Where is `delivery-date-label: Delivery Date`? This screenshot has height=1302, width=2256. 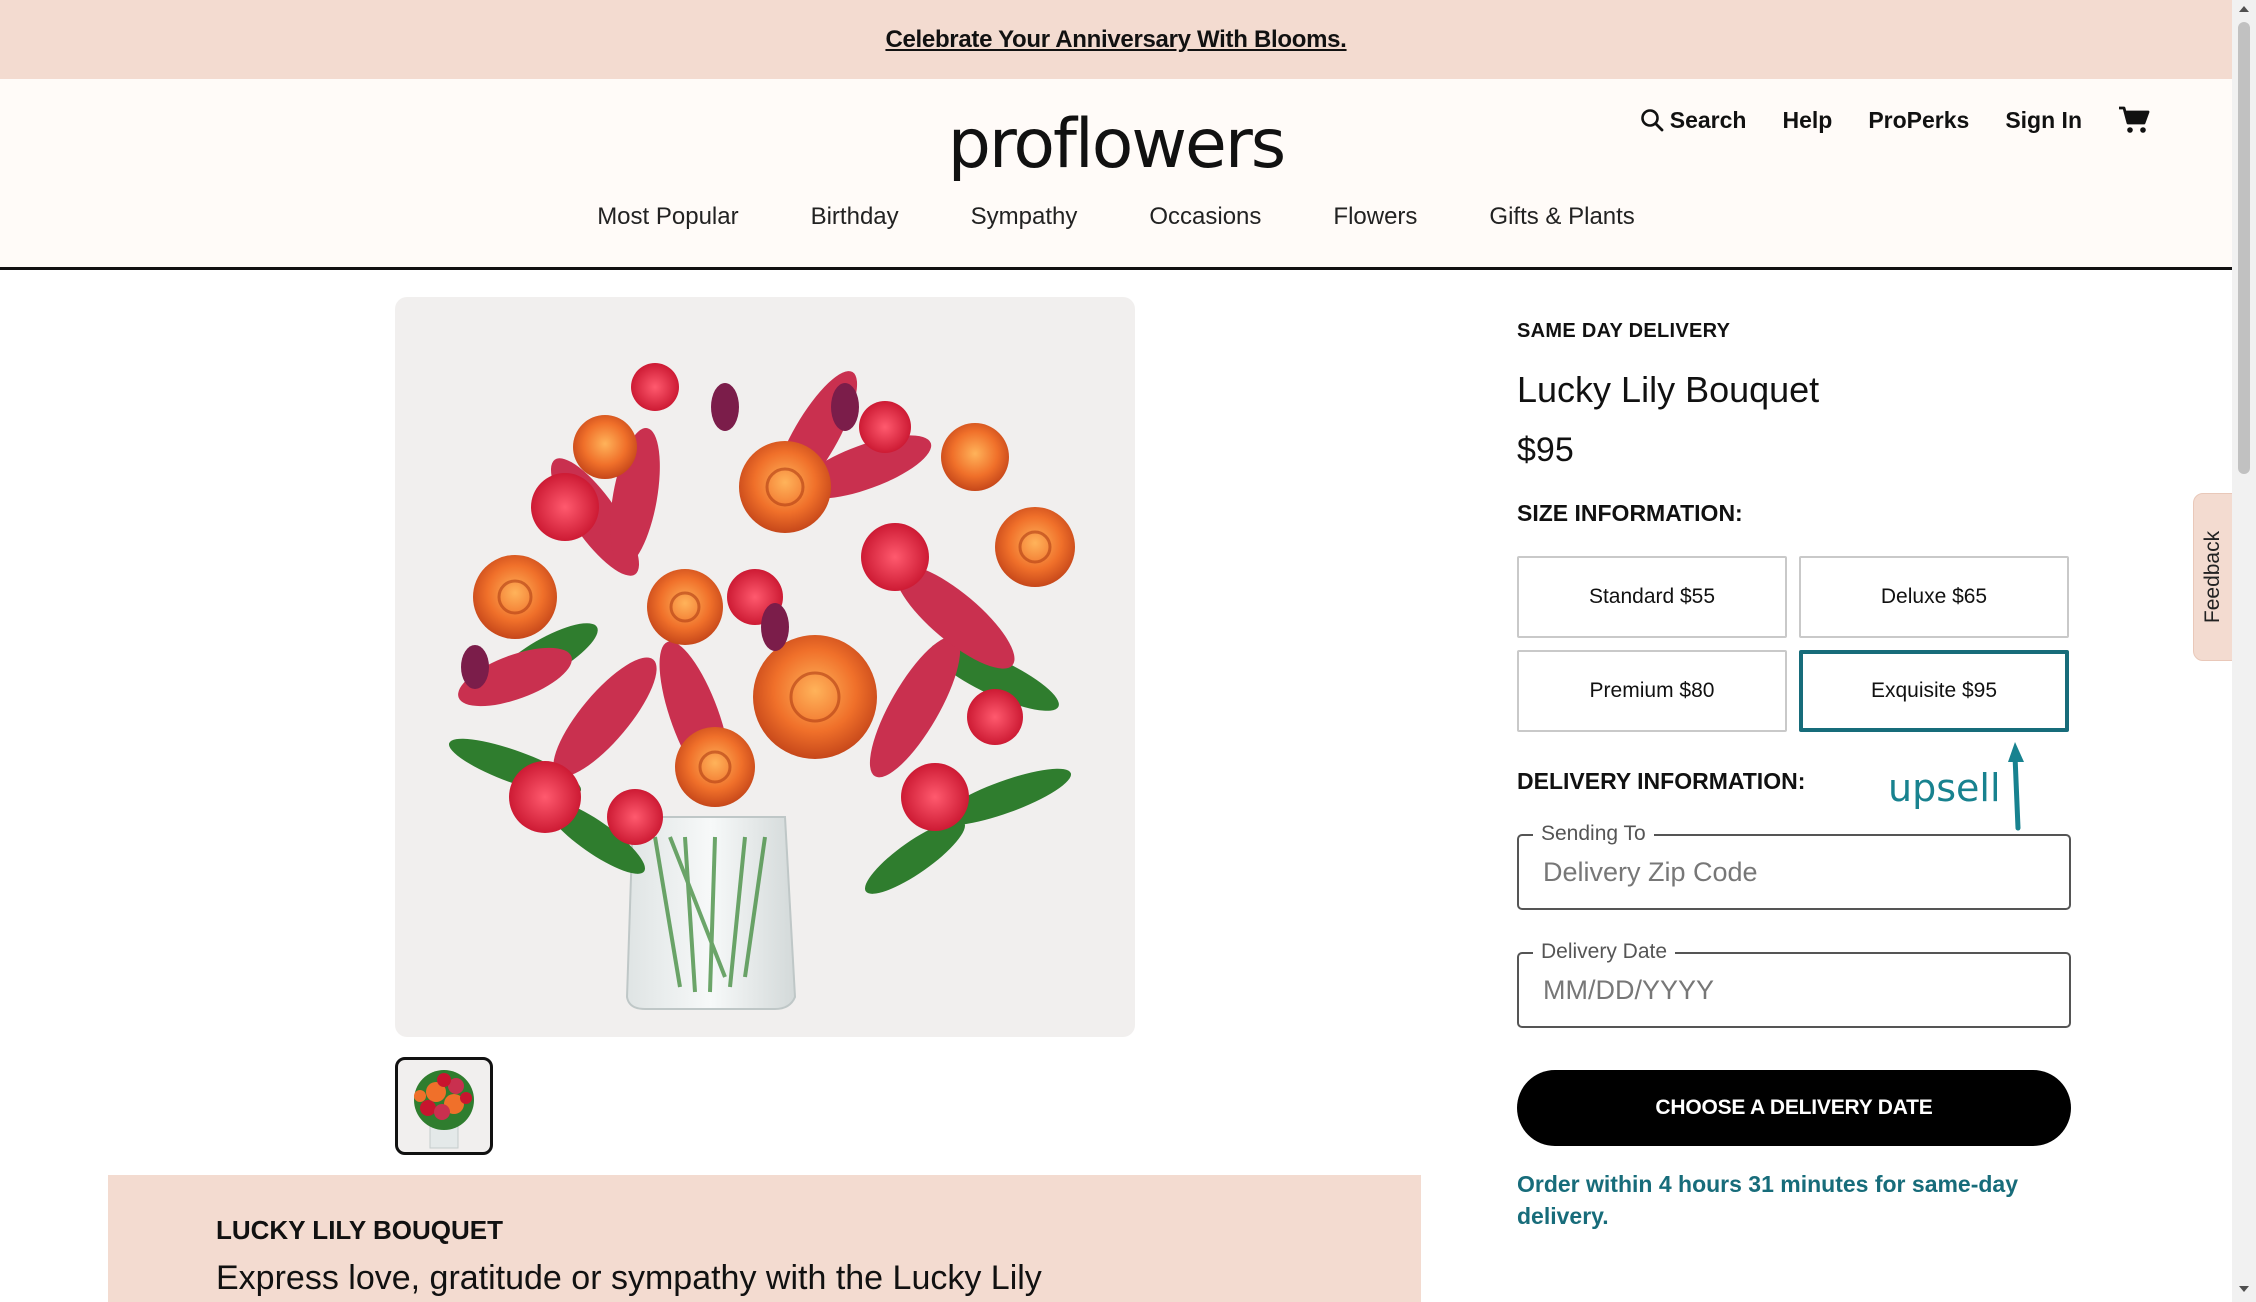 delivery-date-label: Delivery Date is located at coordinates (1604, 952).